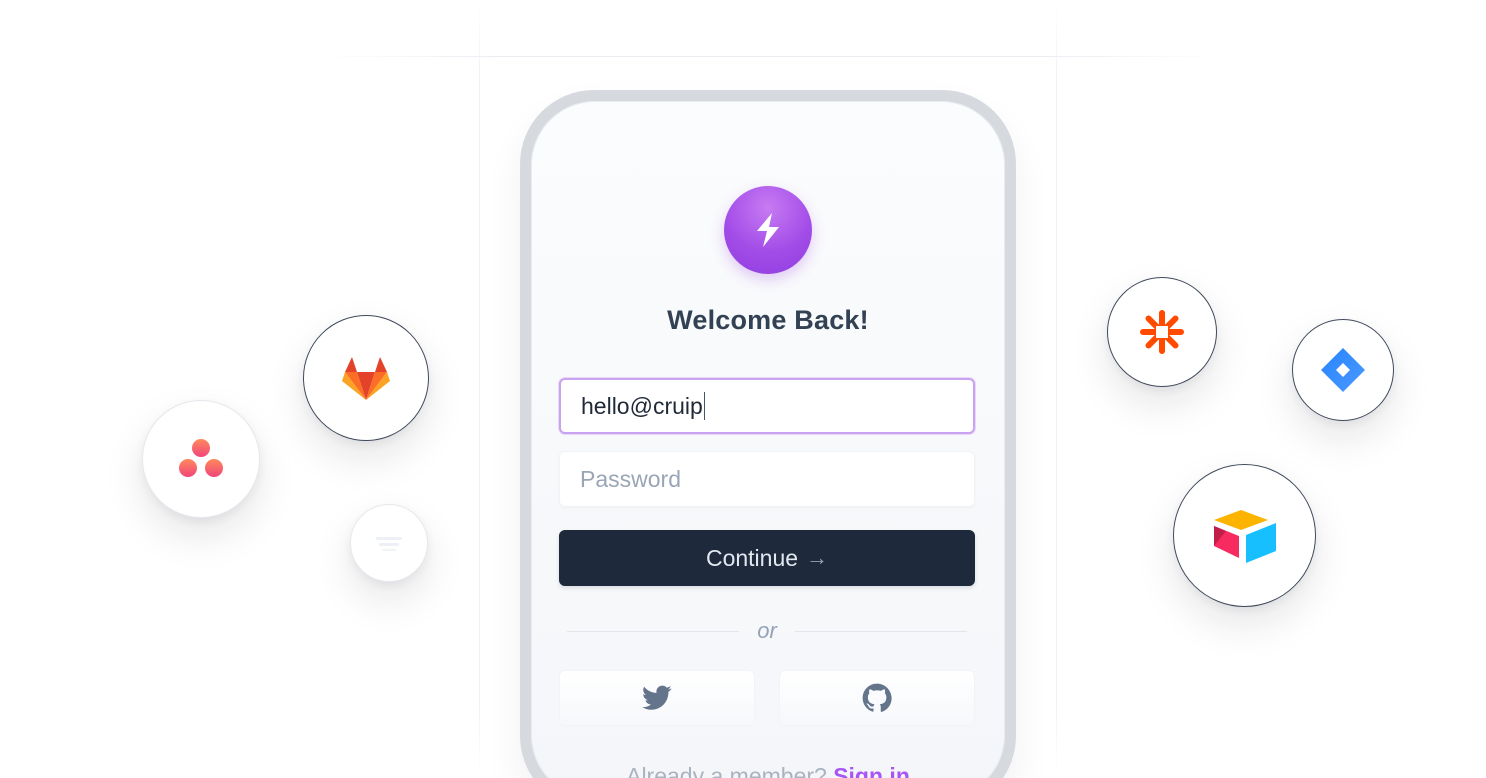  Describe the element at coordinates (704, 406) in the screenshot. I see `text-caret` at that location.